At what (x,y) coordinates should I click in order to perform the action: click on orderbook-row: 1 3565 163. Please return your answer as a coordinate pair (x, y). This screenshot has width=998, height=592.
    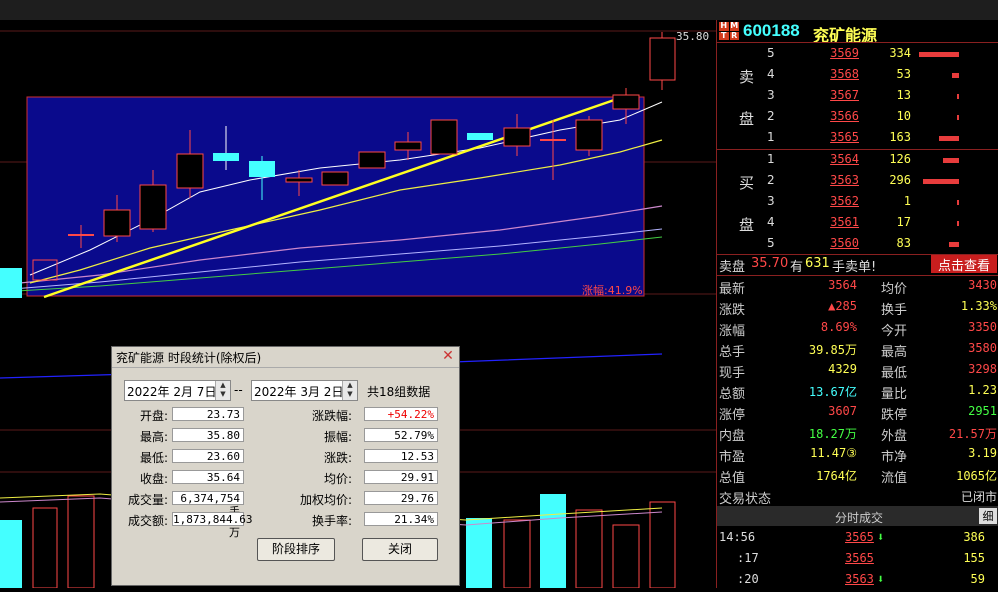
    Looking at the image, I should click on (857, 138).